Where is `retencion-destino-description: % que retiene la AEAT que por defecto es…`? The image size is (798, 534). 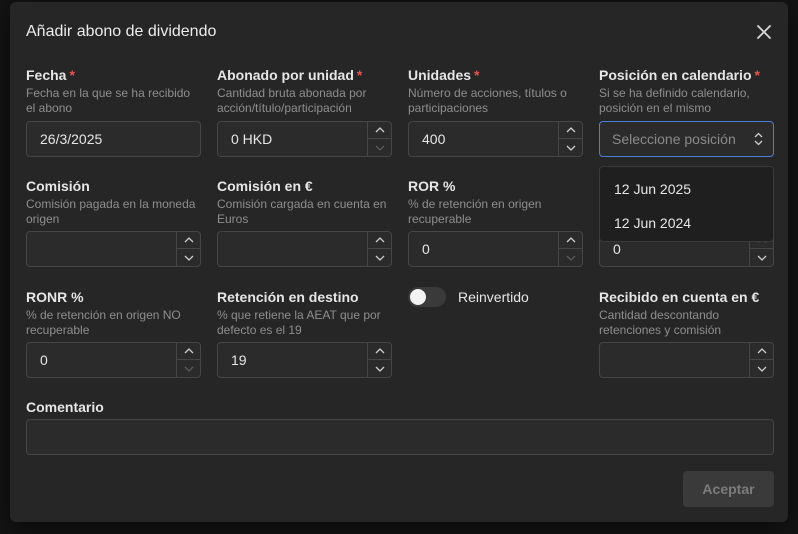 retencion-destino-description: % que retiene la AEAT que por defecto es… is located at coordinates (299, 322).